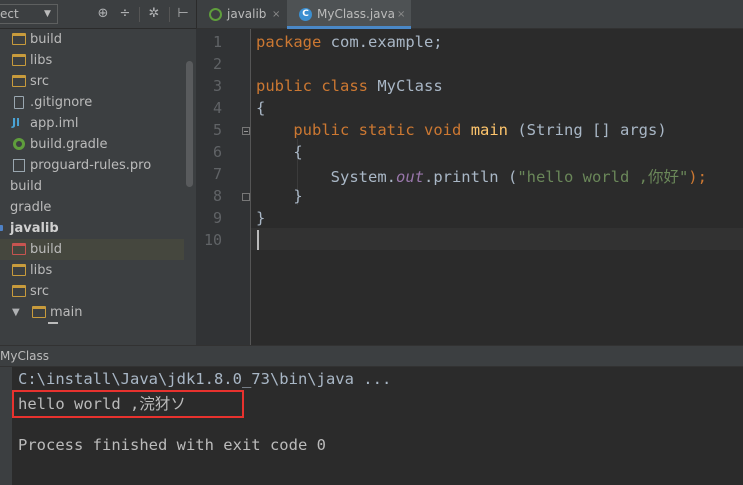  What do you see at coordinates (223, 187) in the screenshot?
I see `editor-gutter: 1 2 3 4 5 6 7 8 9 10` at bounding box center [223, 187].